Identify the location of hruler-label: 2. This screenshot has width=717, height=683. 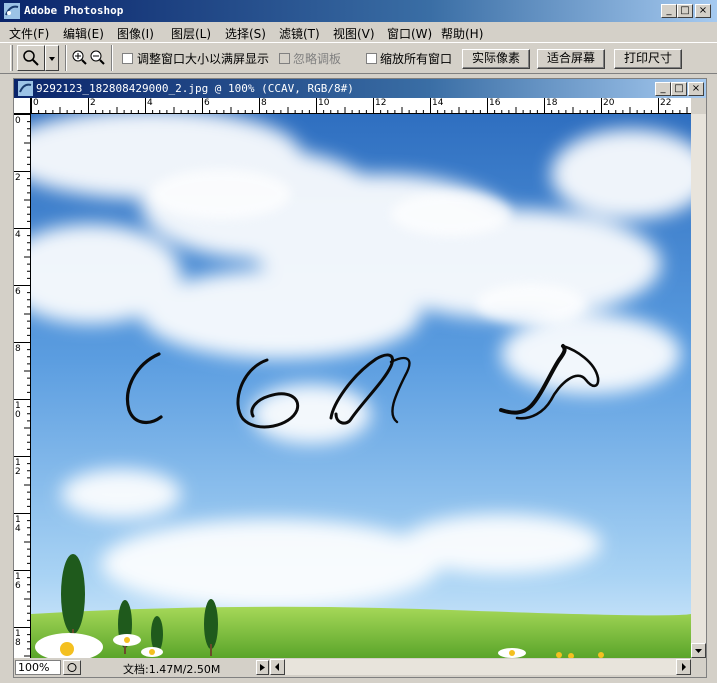
(93, 103).